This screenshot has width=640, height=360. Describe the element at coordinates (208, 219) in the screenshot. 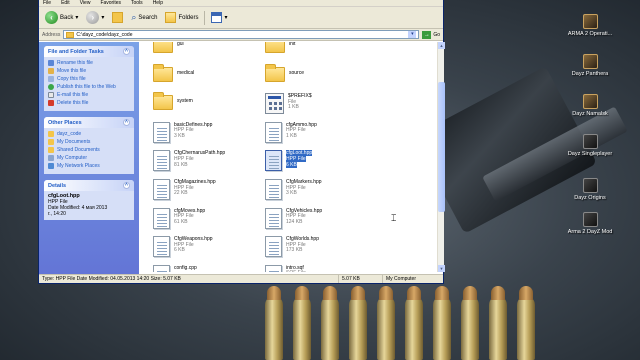

I see `file-item: cfgMoves.hpp HPP File 61 KB` at that location.